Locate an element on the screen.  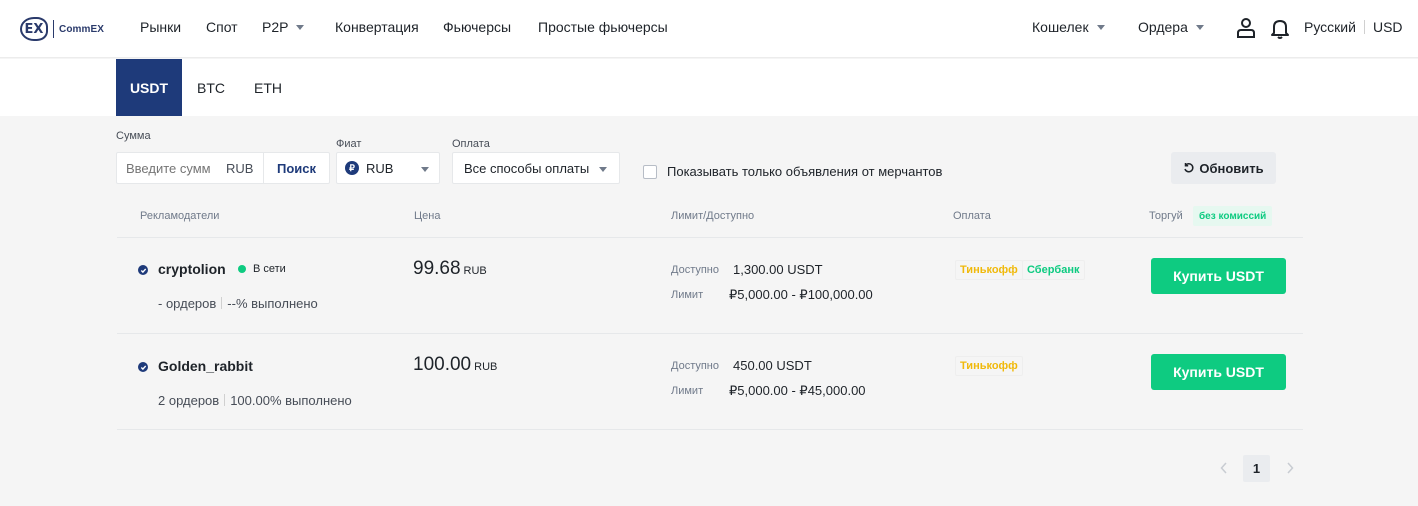
asset-tabs: USDT BTC ETH is located at coordinates (709, 87).